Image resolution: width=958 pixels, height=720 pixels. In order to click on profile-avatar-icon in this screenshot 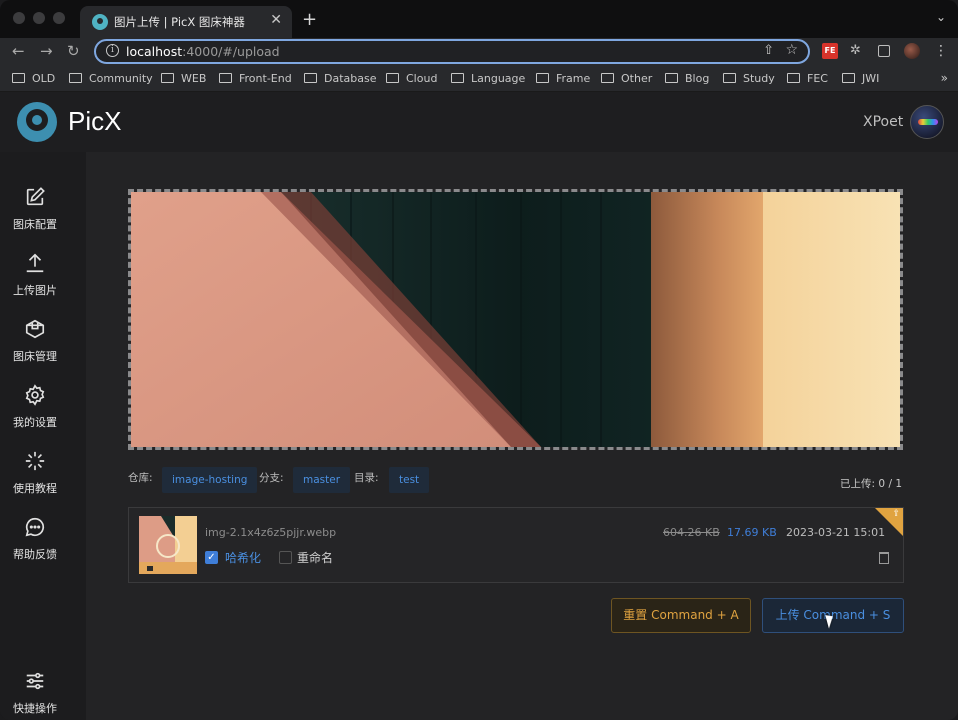, I will do `click(912, 51)`.